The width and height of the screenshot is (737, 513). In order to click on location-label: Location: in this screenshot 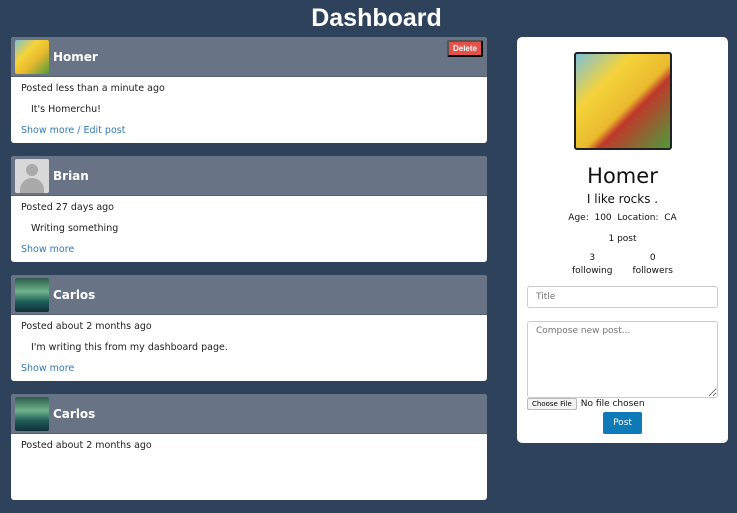, I will do `click(638, 218)`.